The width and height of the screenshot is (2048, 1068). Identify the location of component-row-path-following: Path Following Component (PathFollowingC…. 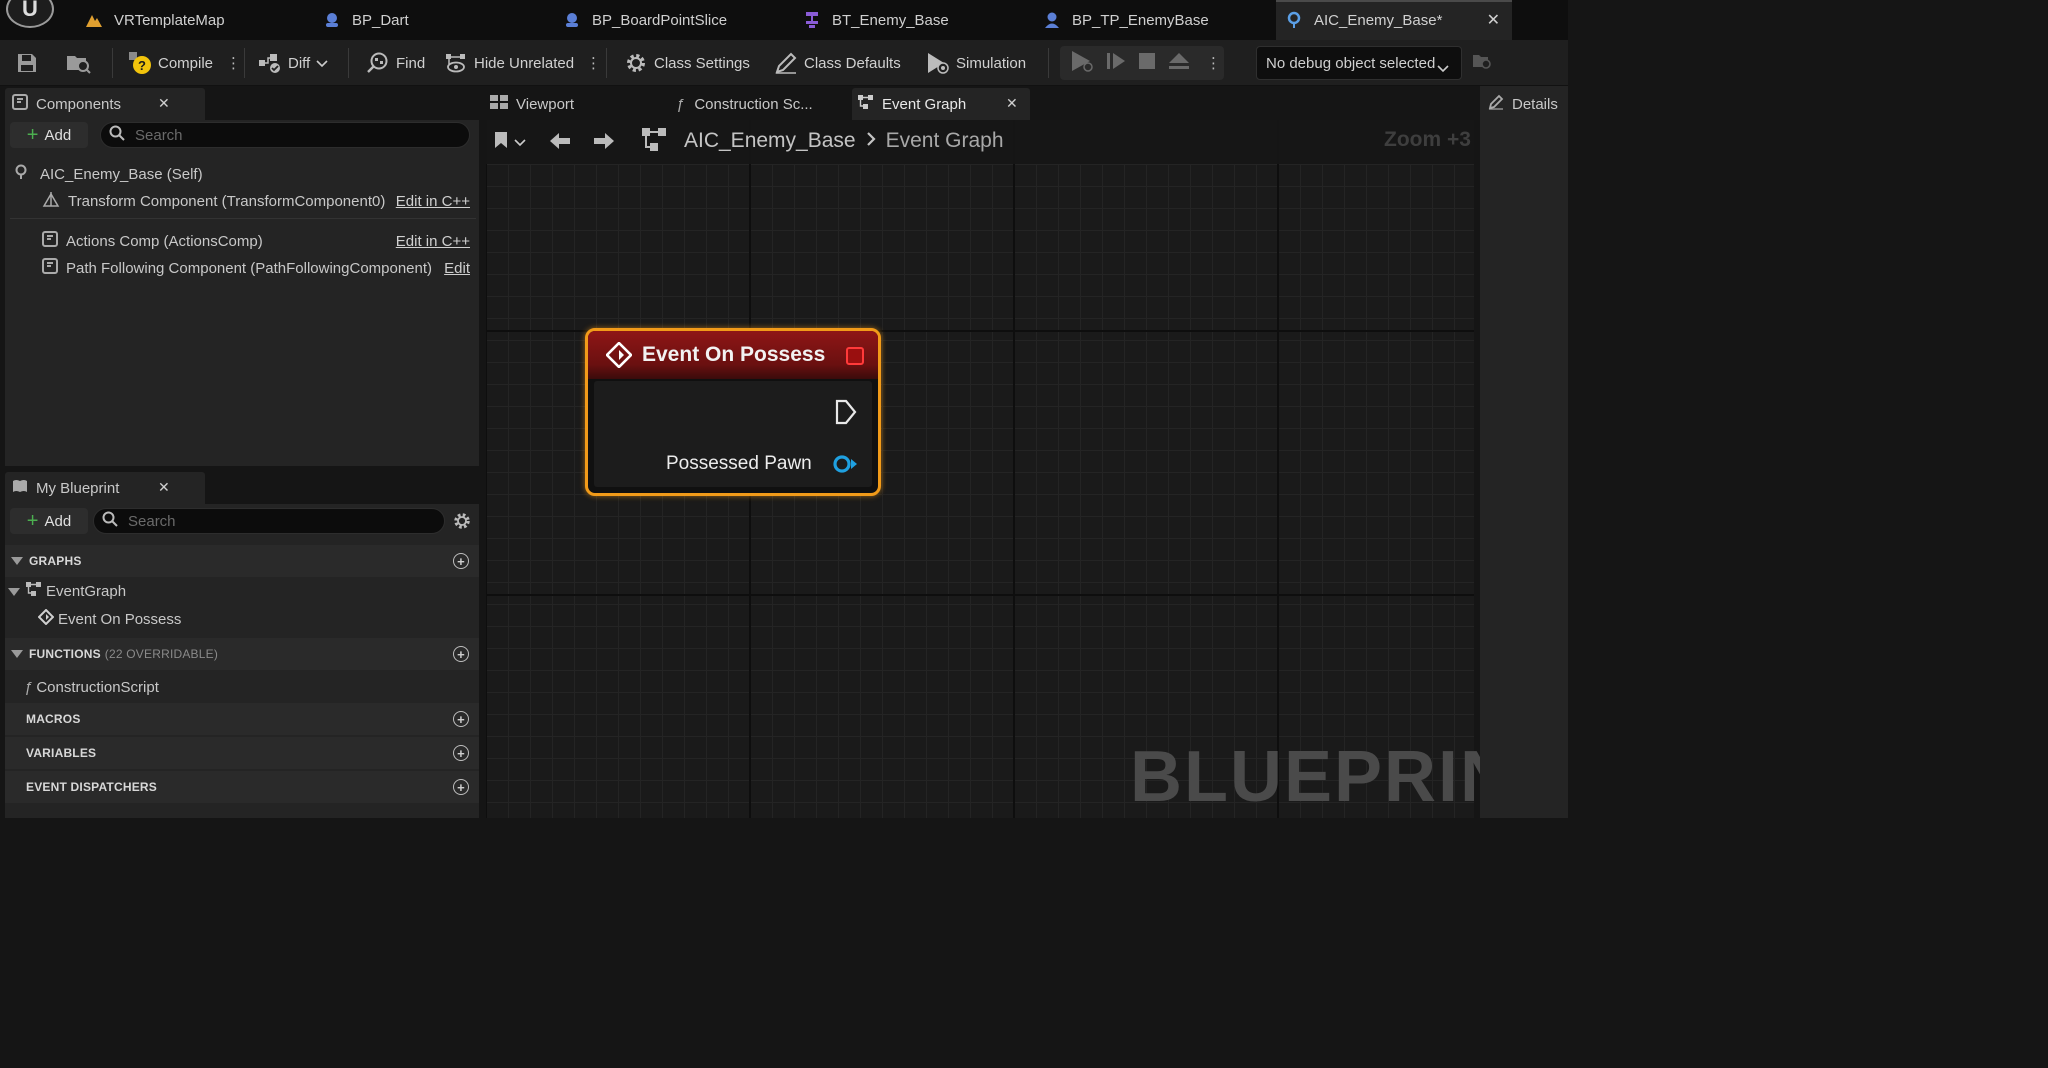
(243, 268).